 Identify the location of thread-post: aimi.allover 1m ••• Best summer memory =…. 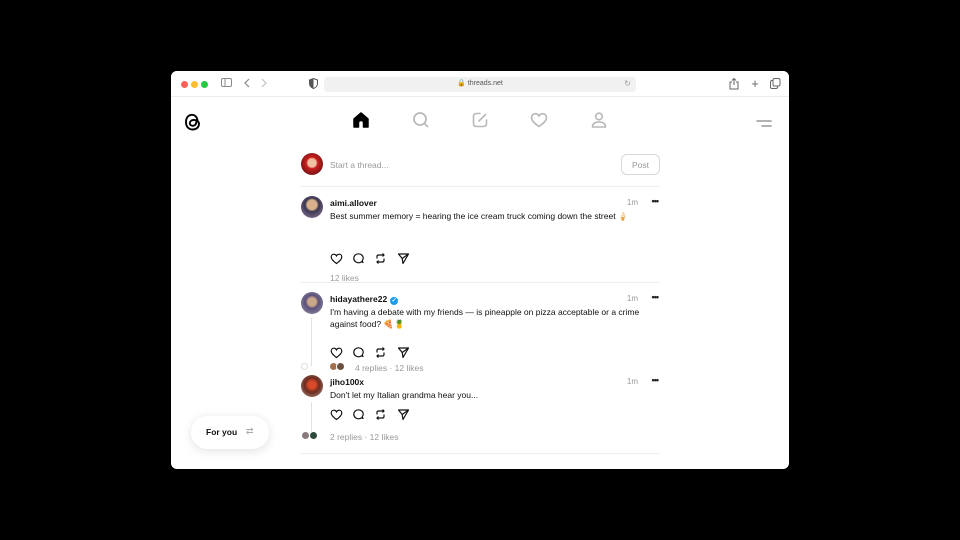
(480, 235).